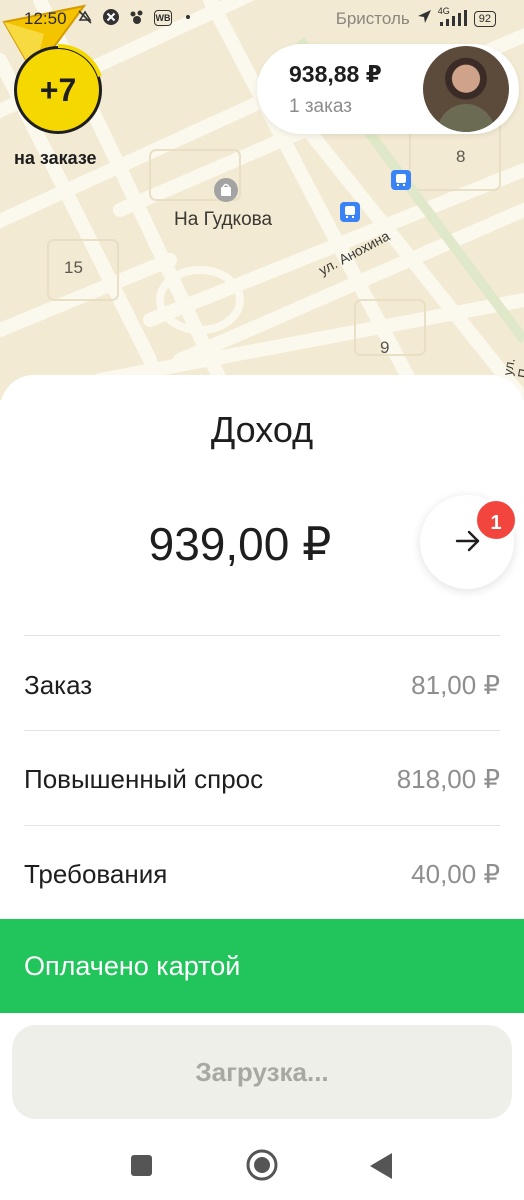 The image size is (524, 1200). I want to click on balance-orders: 1 заказ, so click(320, 106).